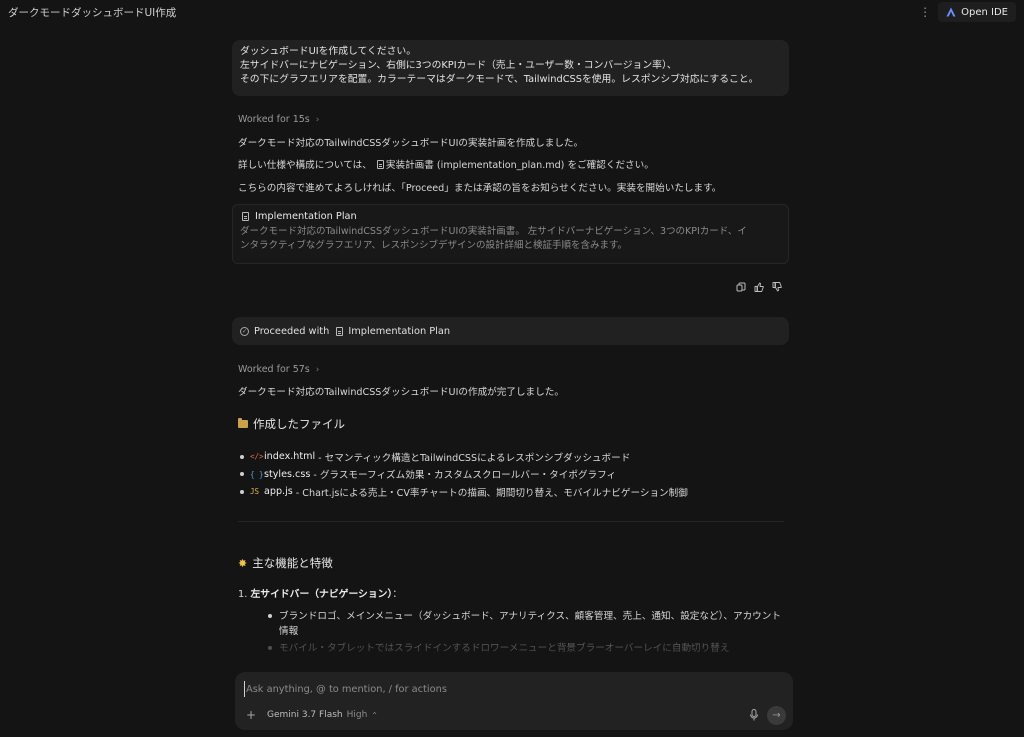 Image resolution: width=1024 pixels, height=737 pixels. What do you see at coordinates (984, 12) in the screenshot?
I see `open-ide-label: Open IDE` at bounding box center [984, 12].